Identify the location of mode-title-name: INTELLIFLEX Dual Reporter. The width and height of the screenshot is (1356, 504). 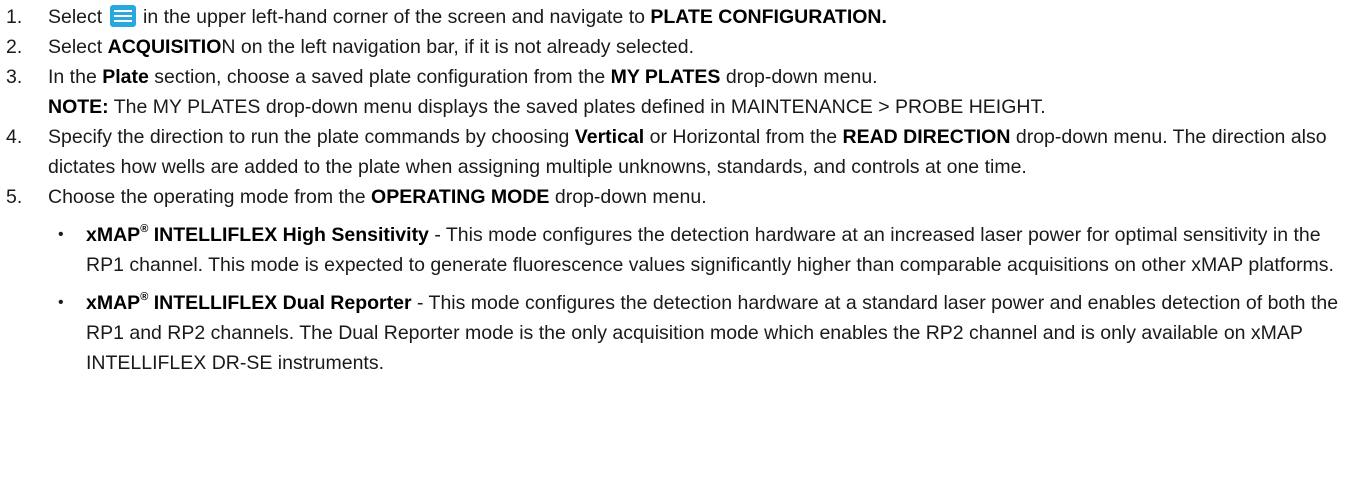
(280, 303).